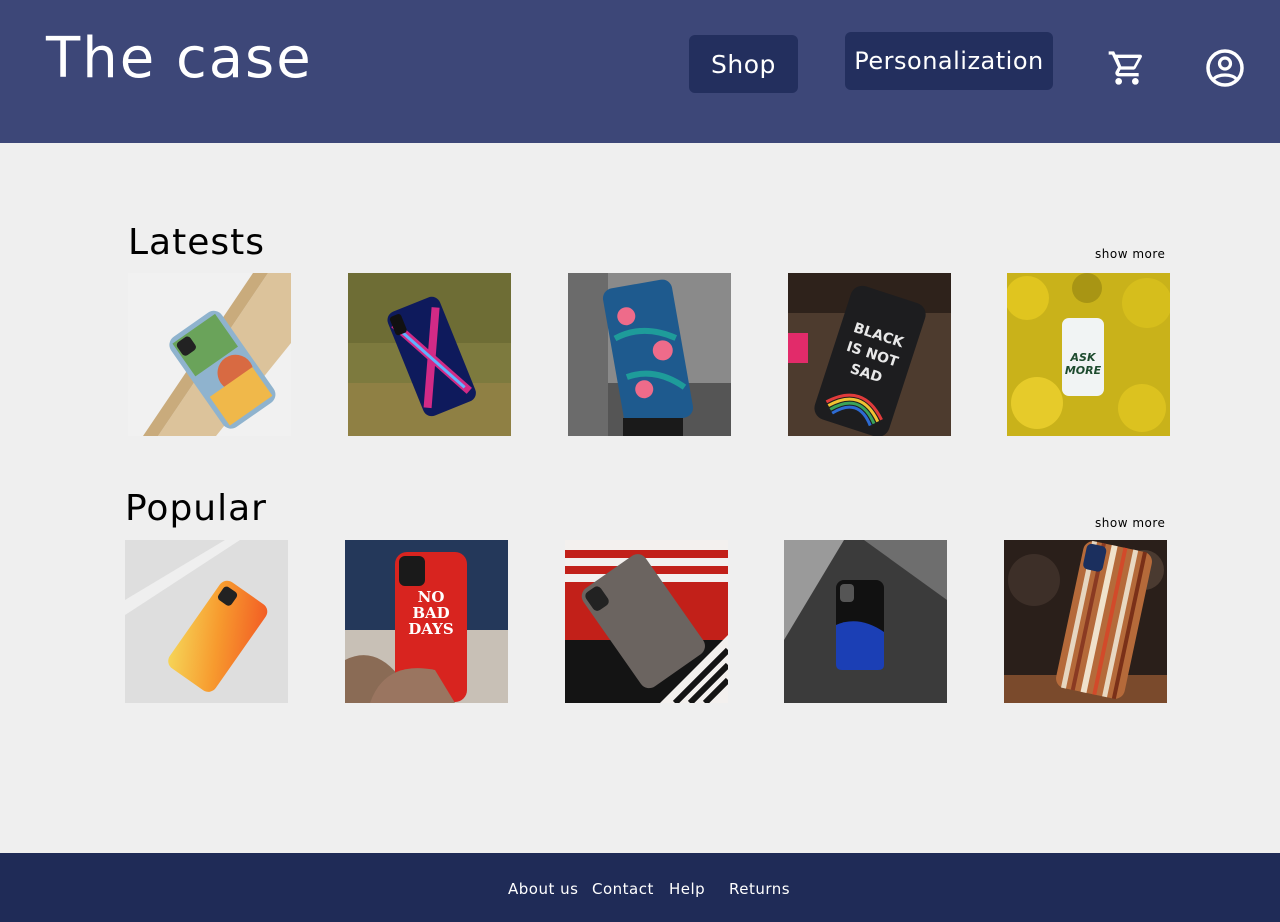  I want to click on product-card: NO BAD DAYS, so click(426, 621).